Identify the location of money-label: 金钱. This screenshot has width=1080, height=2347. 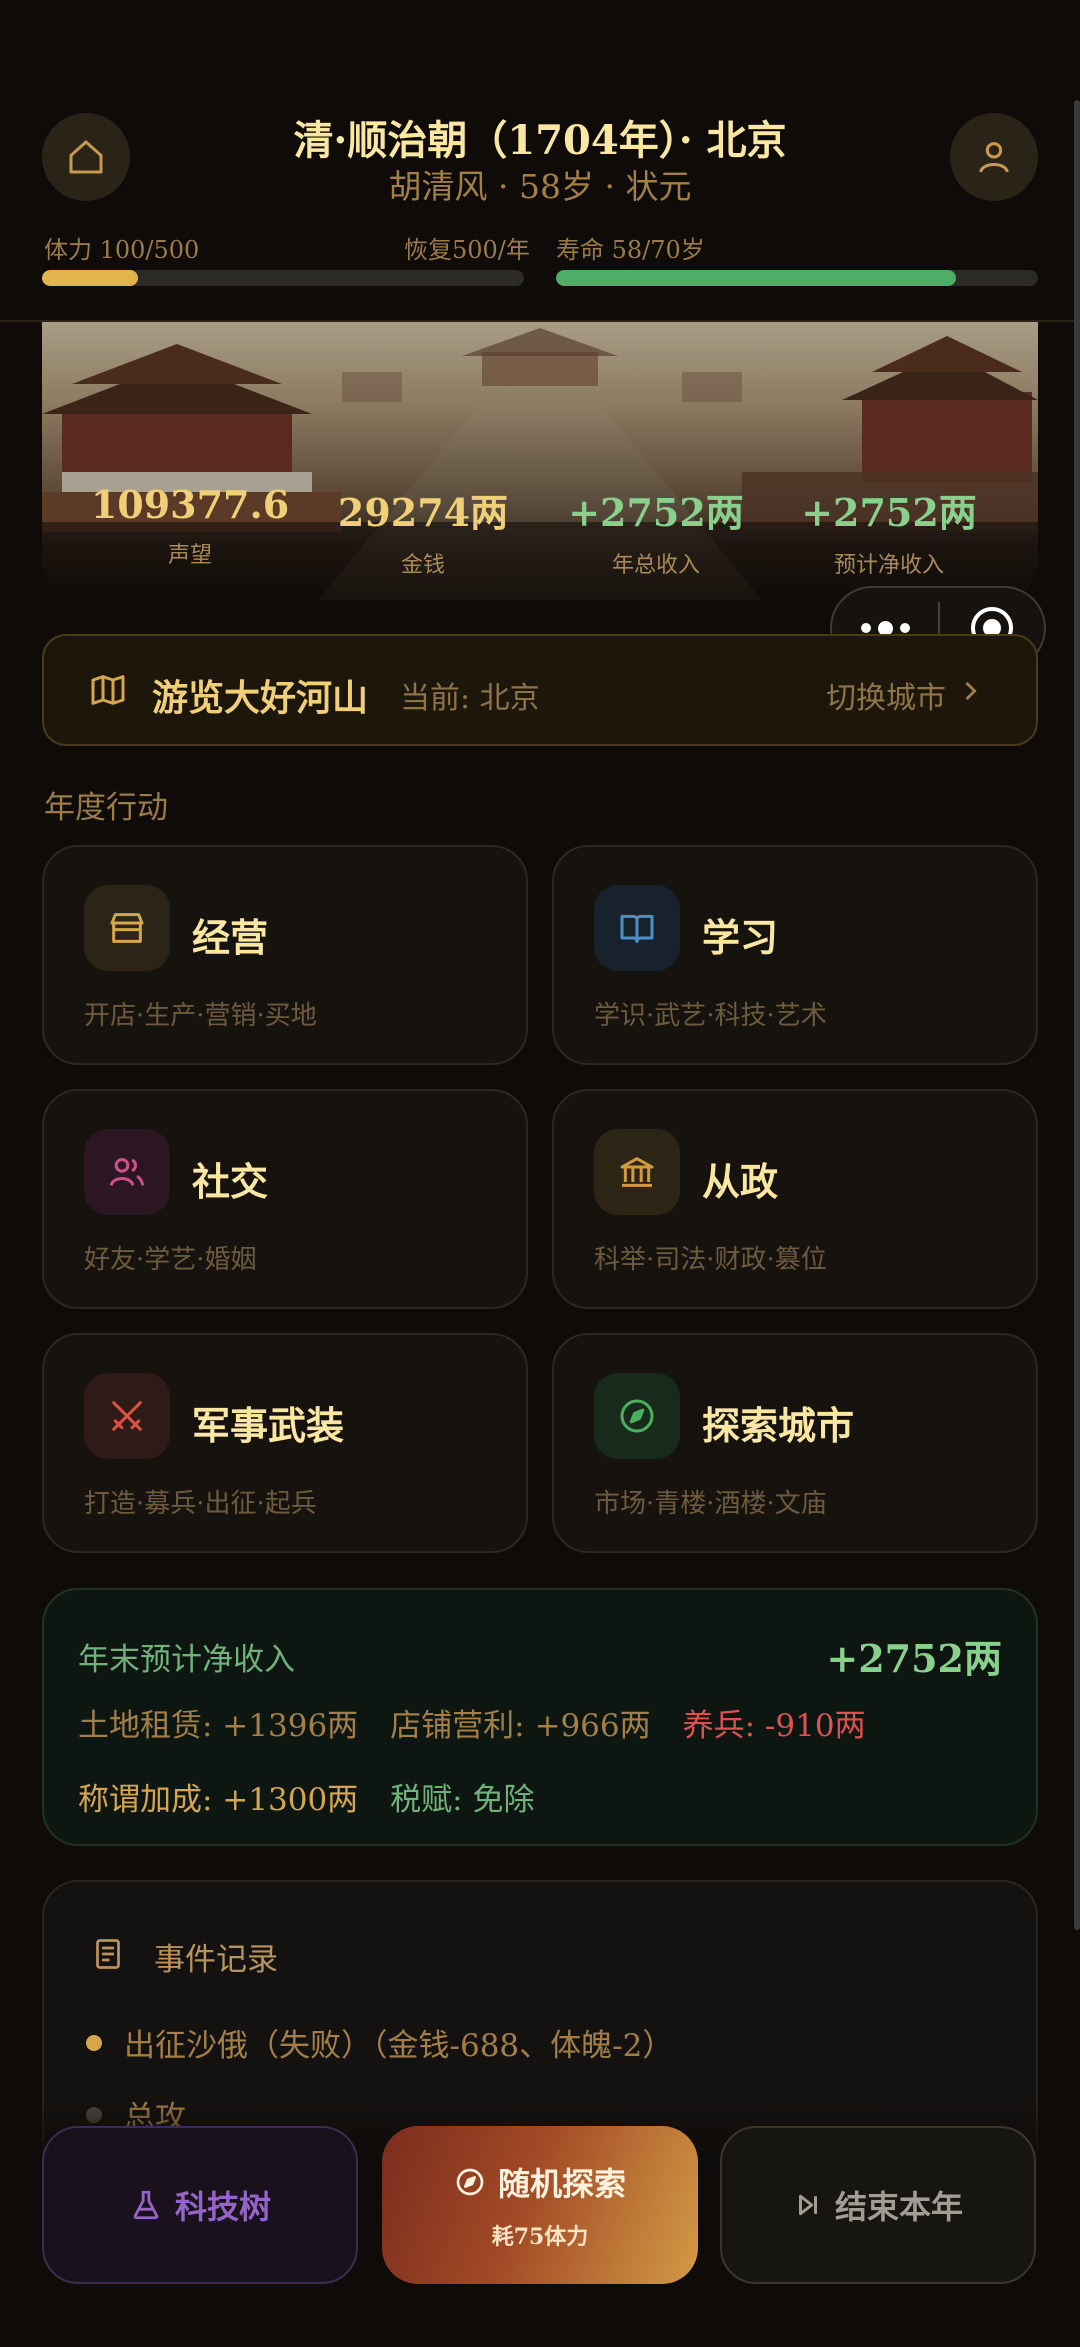
(422, 565).